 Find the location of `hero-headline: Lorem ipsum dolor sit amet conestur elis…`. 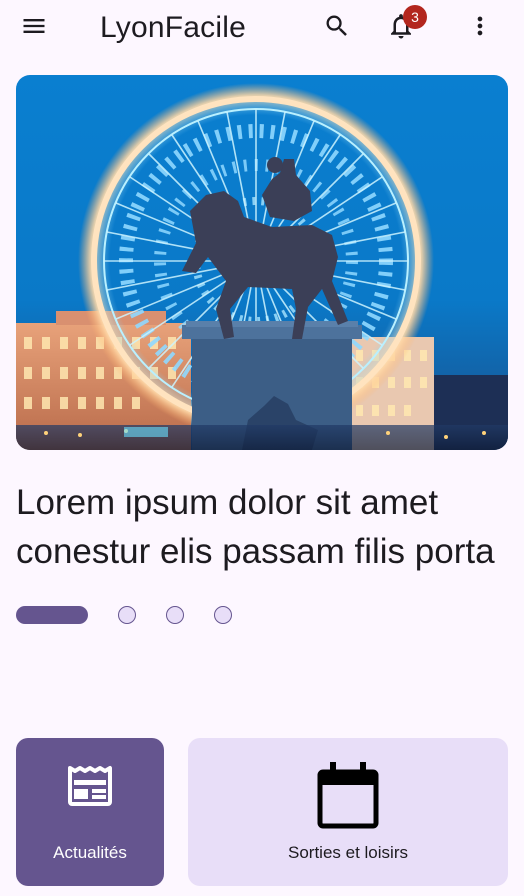

hero-headline: Lorem ipsum dolor sit amet conestur elis… is located at coordinates (262, 527).